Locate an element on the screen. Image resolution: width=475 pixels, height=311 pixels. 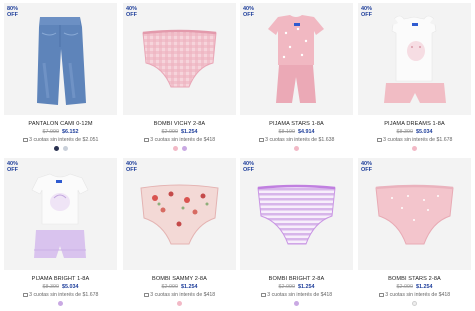
sale-price: $6.152 is located at coordinates (70, 132).